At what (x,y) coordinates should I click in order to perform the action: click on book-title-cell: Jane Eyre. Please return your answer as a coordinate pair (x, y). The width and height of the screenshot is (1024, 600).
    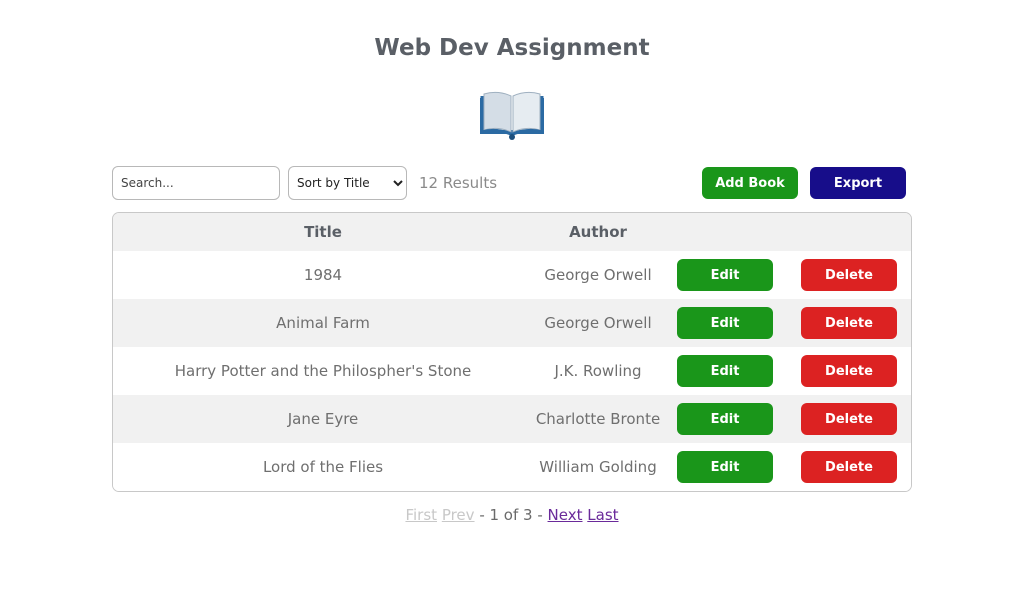
    Looking at the image, I should click on (323, 419).